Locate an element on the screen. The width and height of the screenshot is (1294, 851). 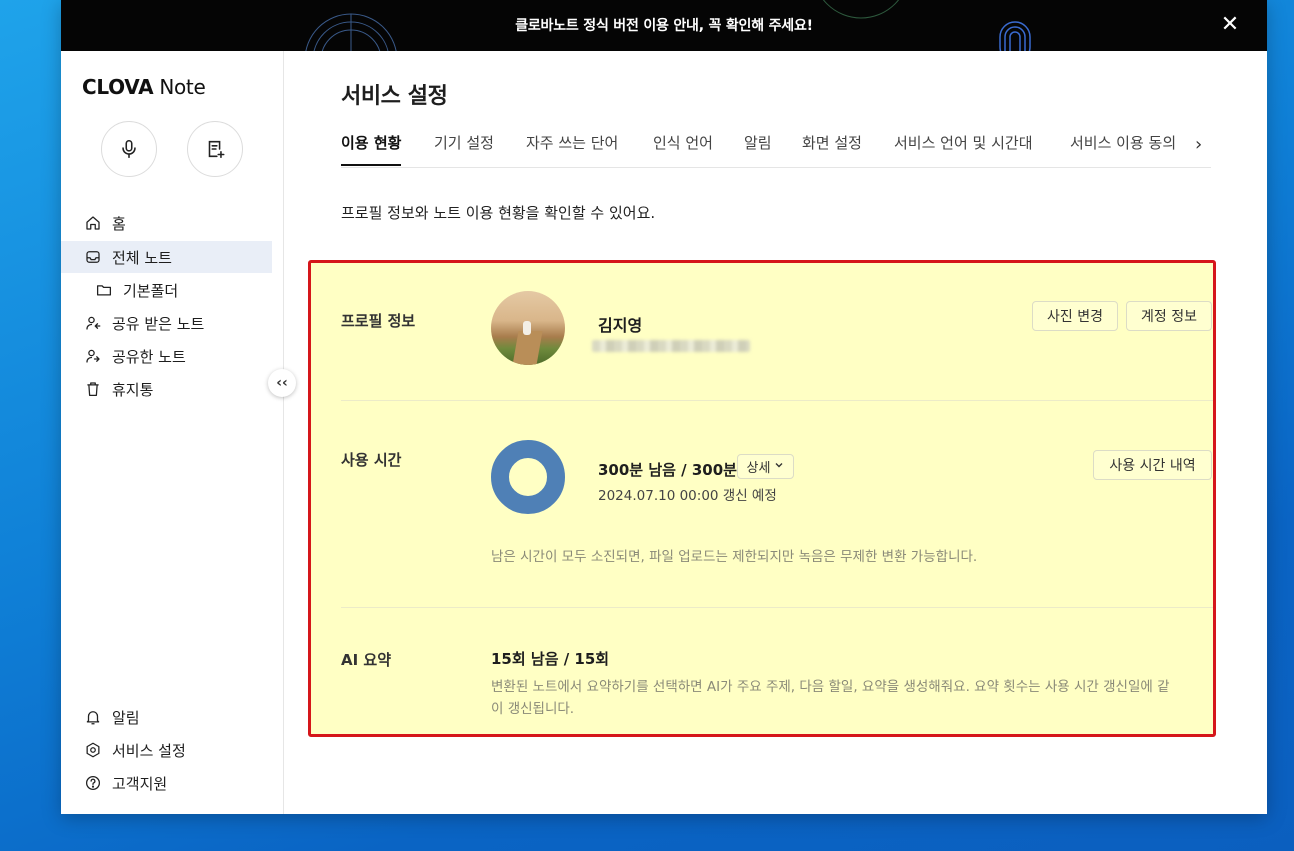
record-button is located at coordinates (129, 149).